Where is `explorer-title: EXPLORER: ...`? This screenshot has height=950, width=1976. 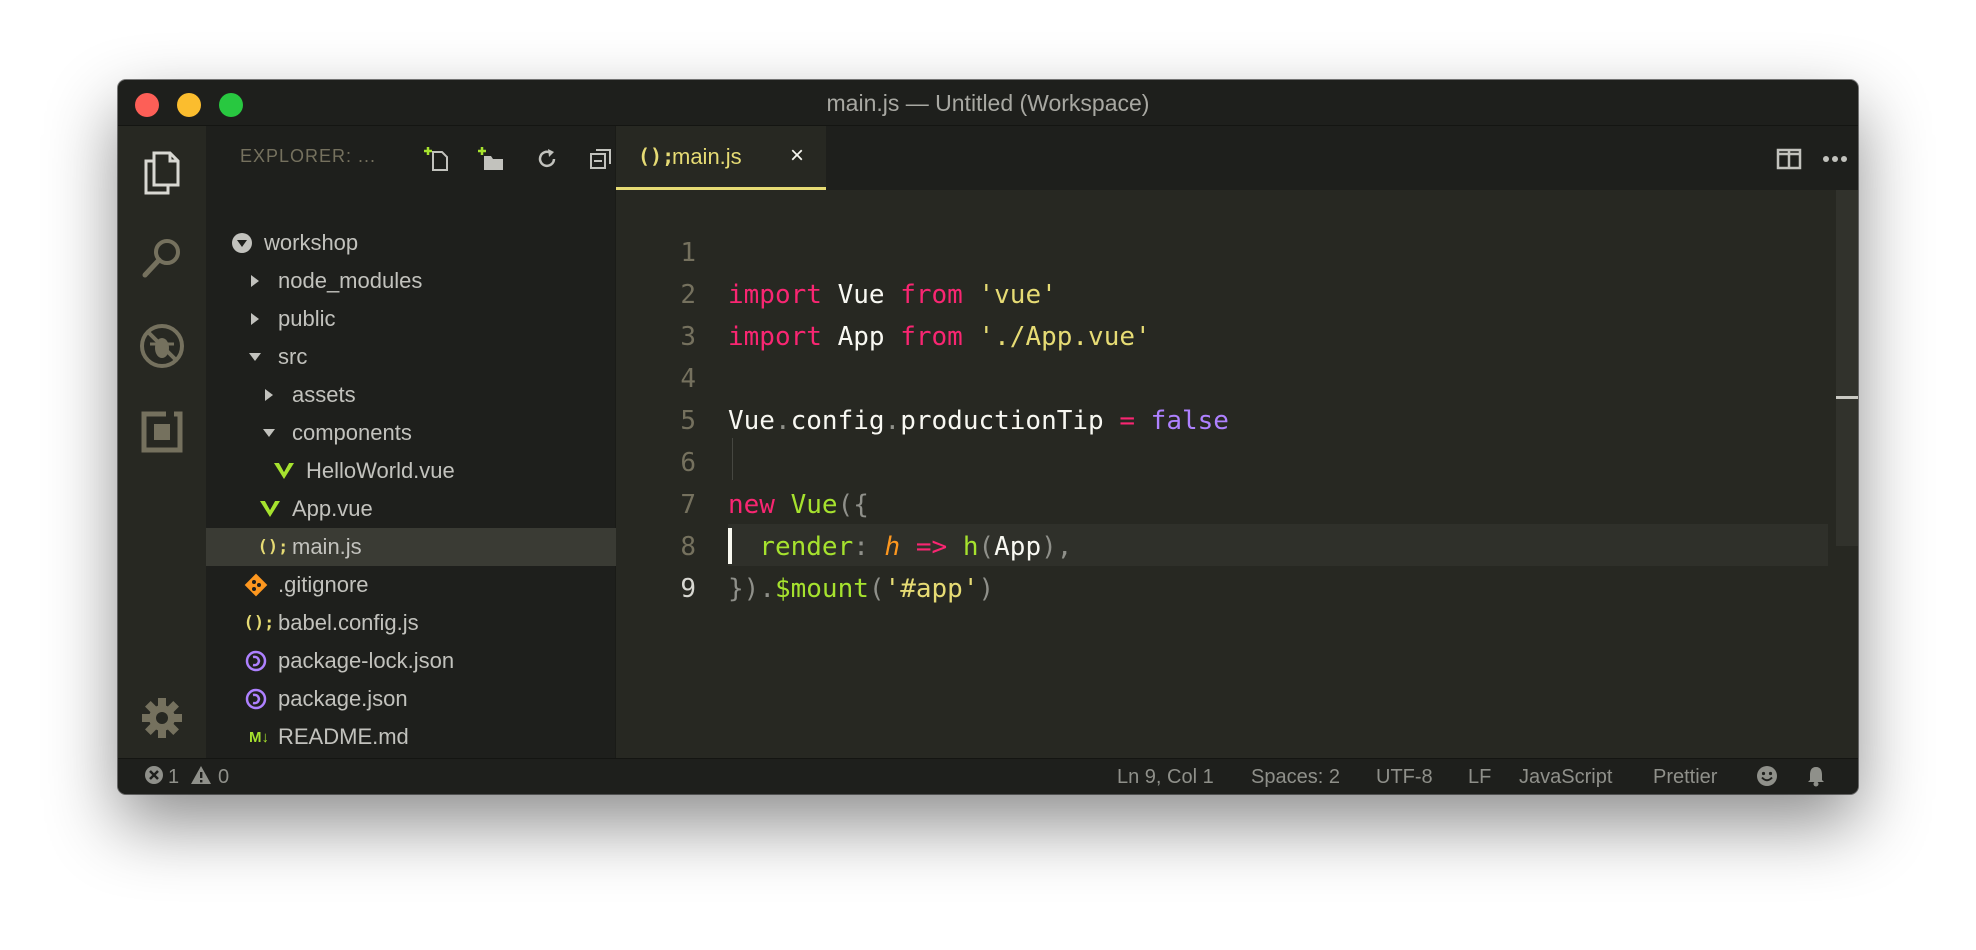 explorer-title: EXPLORER: ... is located at coordinates (308, 156).